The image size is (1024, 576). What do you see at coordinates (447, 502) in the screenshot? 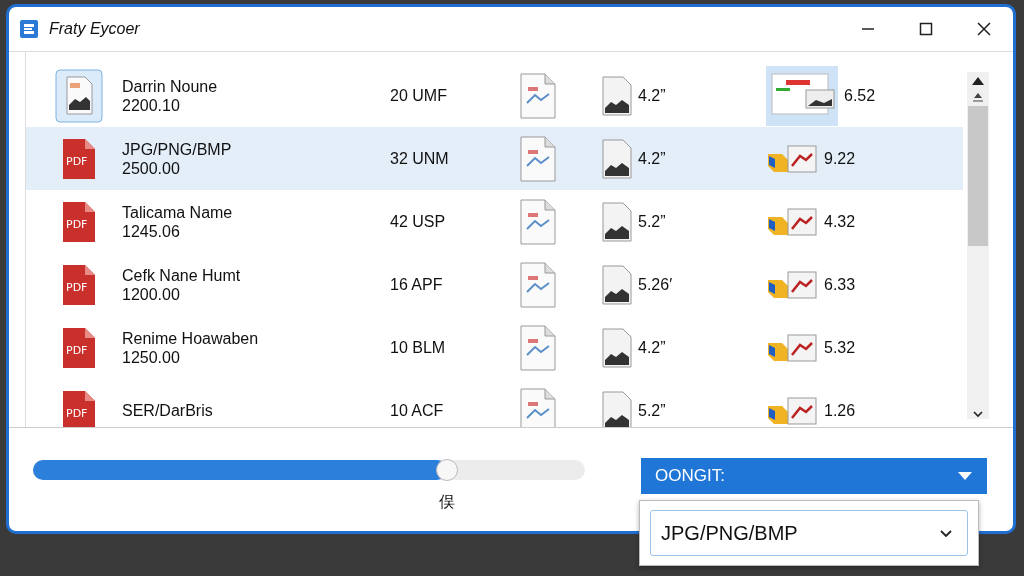
I see `slider-label: 俣` at bounding box center [447, 502].